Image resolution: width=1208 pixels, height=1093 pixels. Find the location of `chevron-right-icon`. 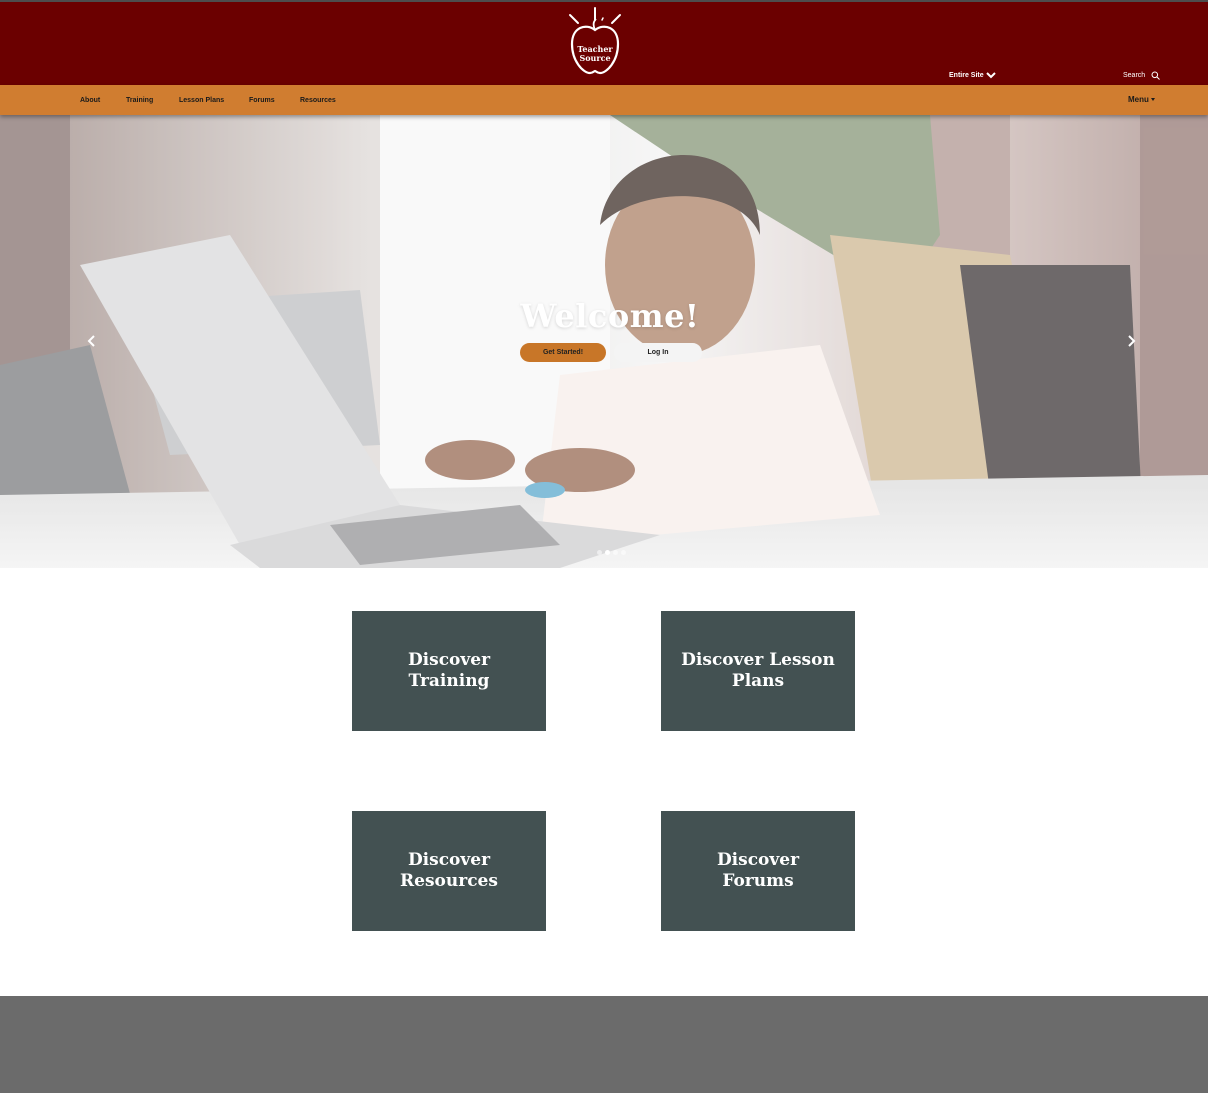

chevron-right-icon is located at coordinates (1132, 341).